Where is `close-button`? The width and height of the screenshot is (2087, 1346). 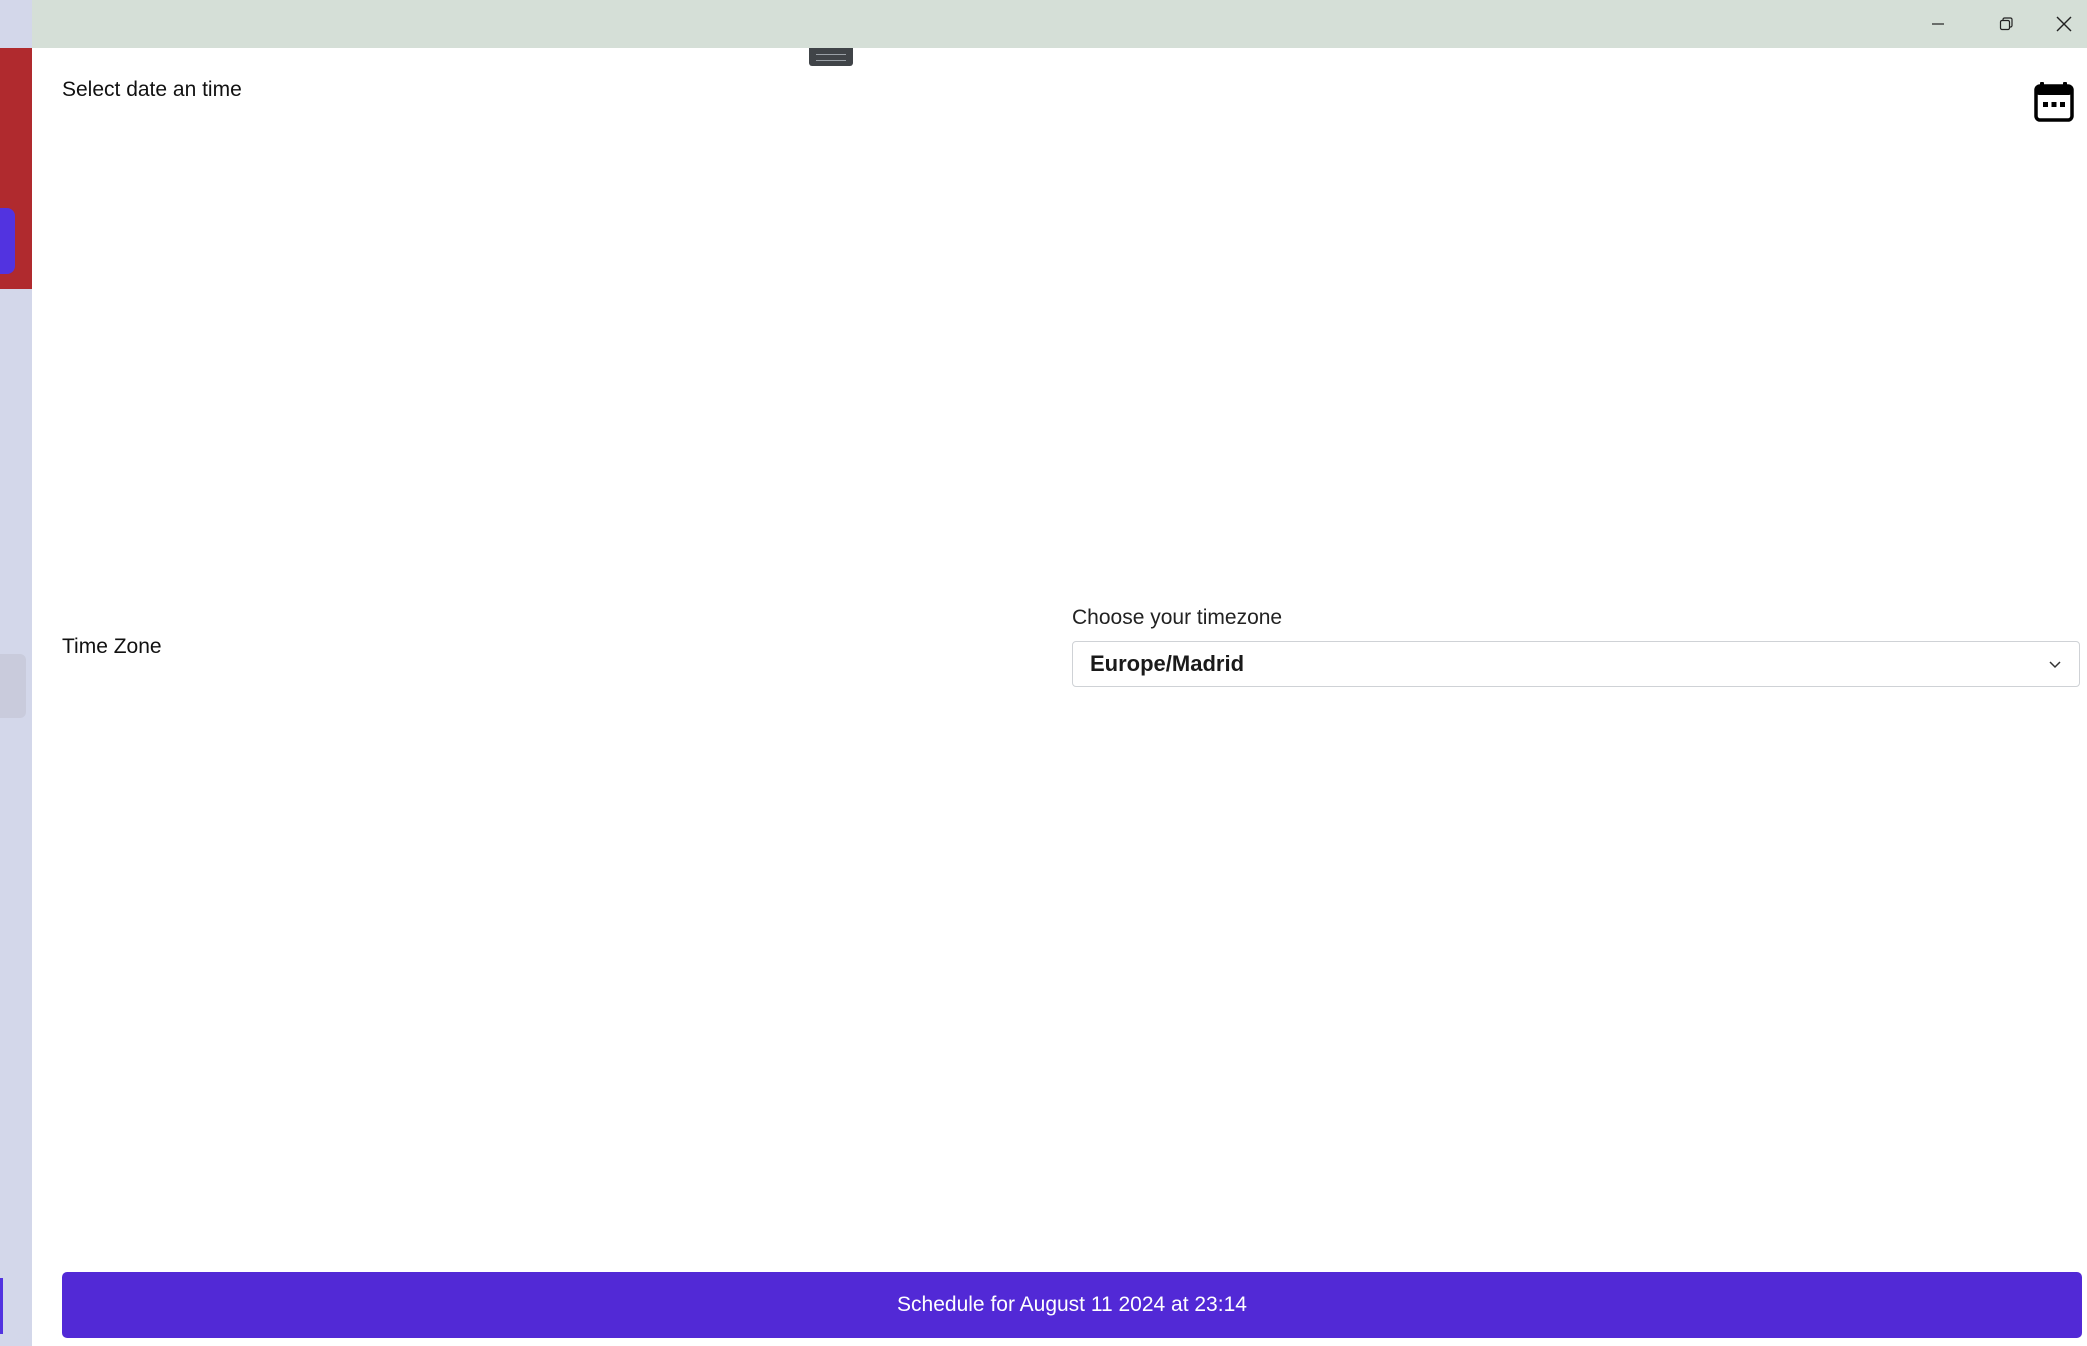
close-button is located at coordinates (2063, 24).